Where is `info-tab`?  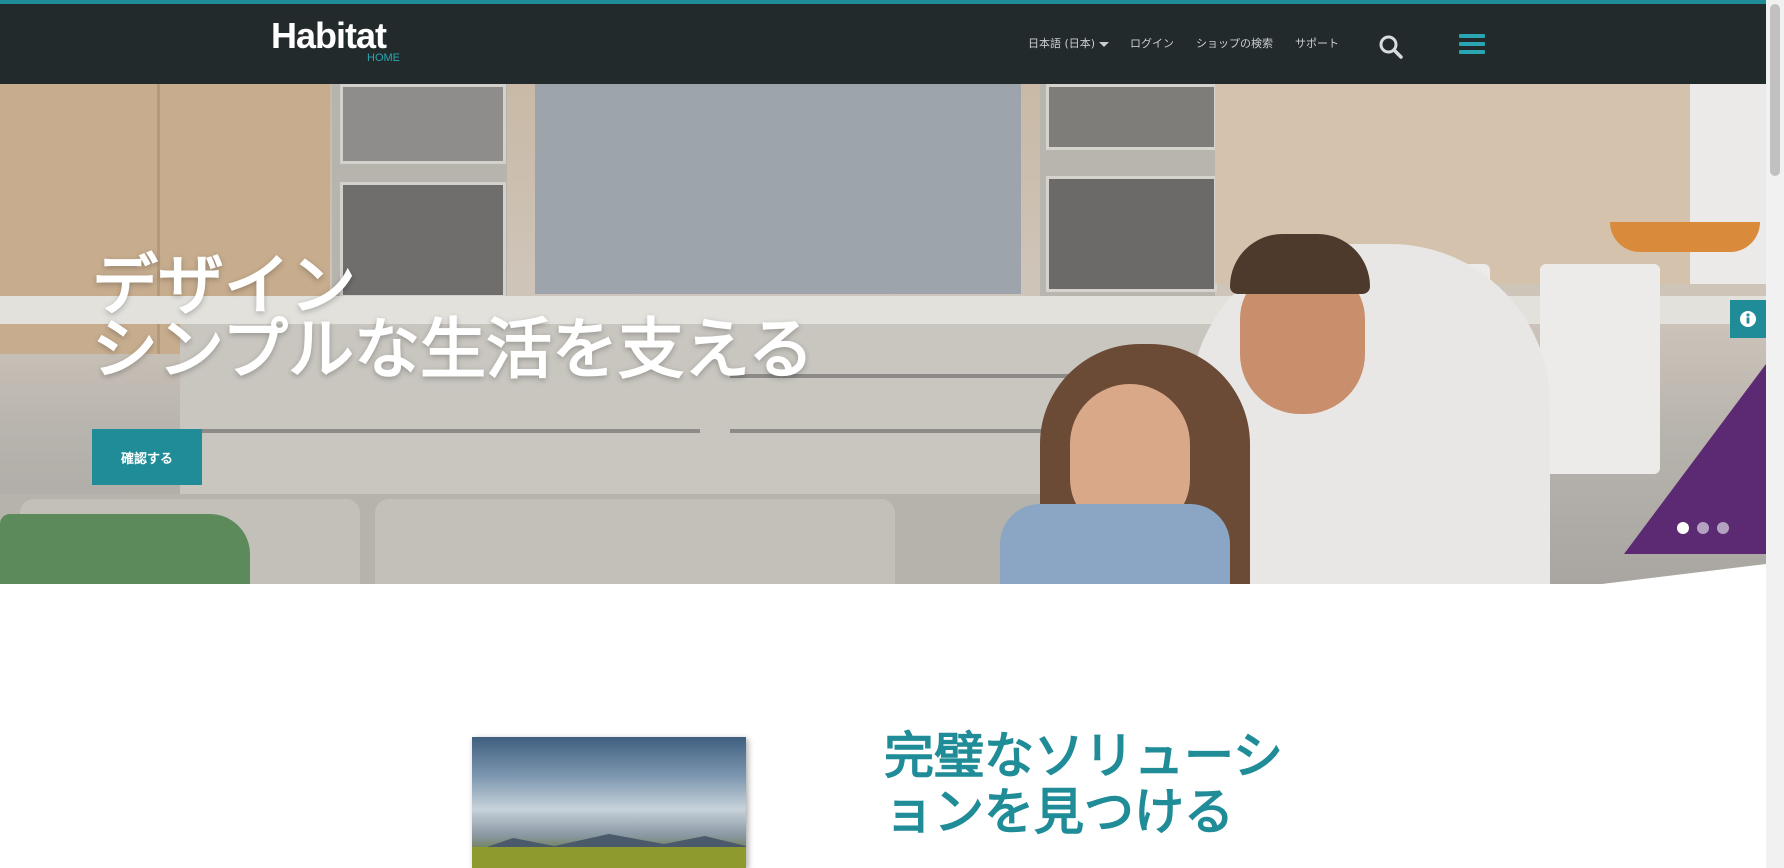
info-tab is located at coordinates (1748, 319).